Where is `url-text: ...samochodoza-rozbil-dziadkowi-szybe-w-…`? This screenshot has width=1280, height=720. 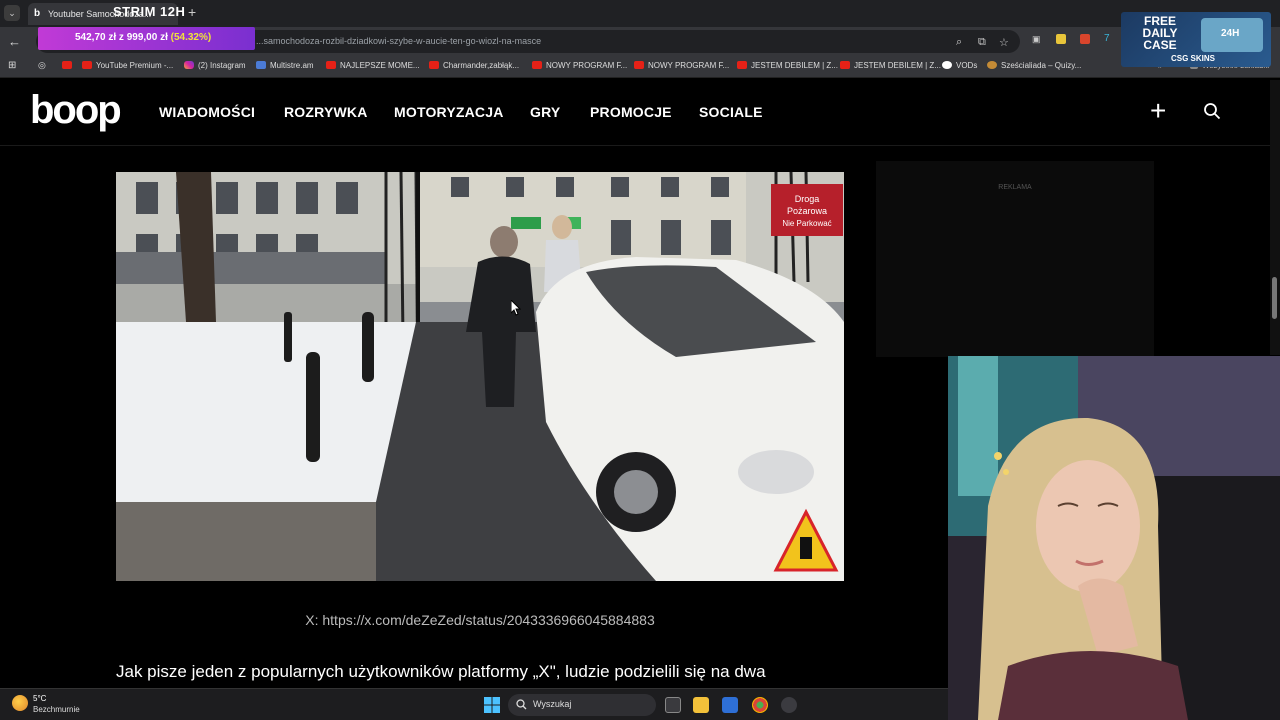 url-text: ...samochodoza-rozbil-dziadkowi-szybe-w-… is located at coordinates (399, 41).